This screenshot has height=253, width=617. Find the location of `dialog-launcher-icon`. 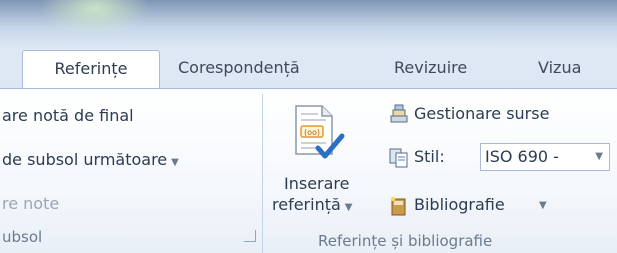

dialog-launcher-icon is located at coordinates (250, 236).